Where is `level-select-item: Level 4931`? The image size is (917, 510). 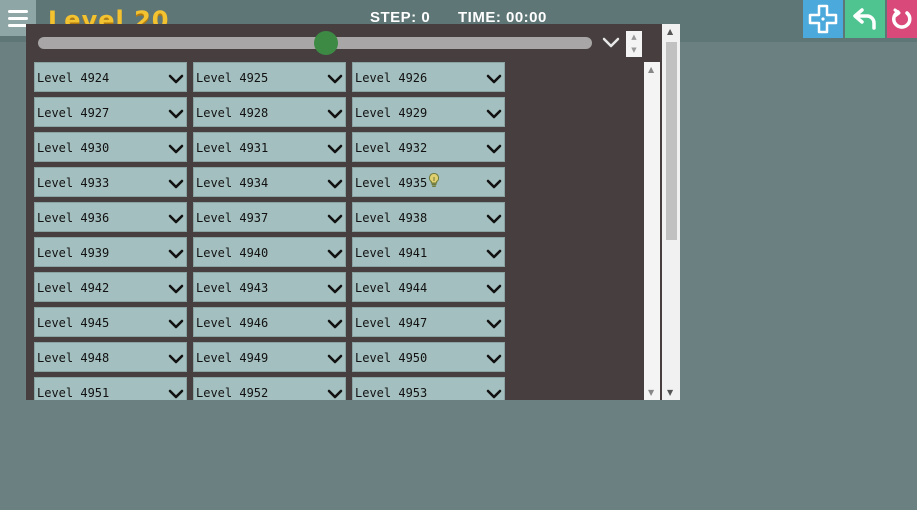 level-select-item: Level 4931 is located at coordinates (269, 147).